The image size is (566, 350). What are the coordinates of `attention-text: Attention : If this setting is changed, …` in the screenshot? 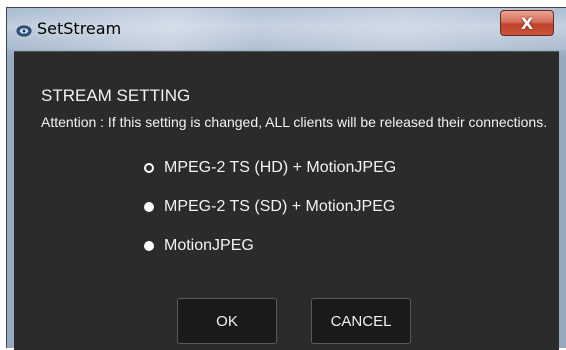 It's located at (294, 122).